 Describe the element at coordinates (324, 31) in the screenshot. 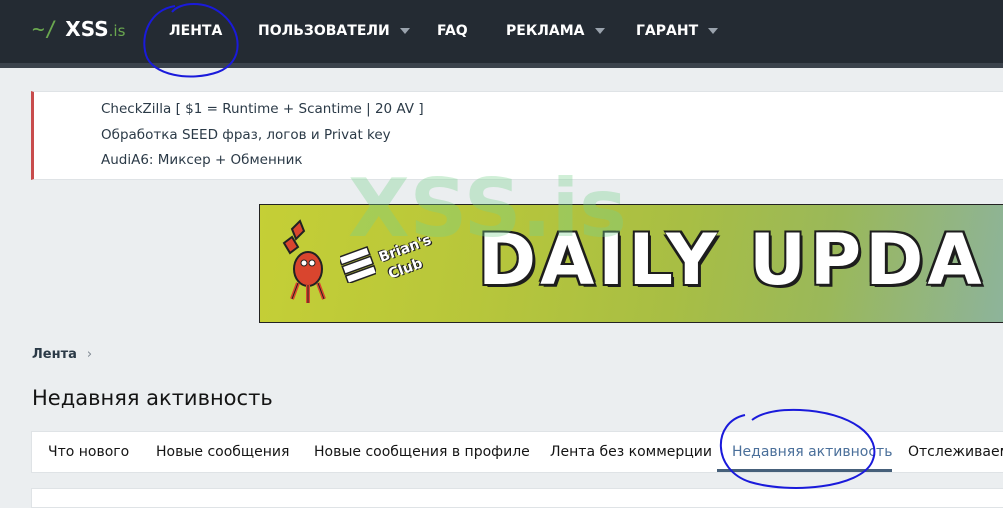

I see `nav-item-label: ПОЛЬЗОВАТЕЛИ` at that location.